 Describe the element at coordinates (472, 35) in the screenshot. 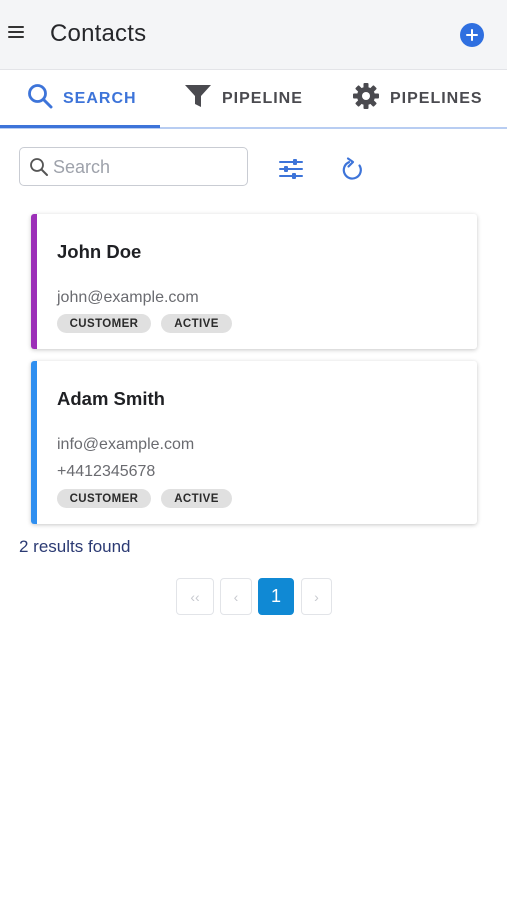

I see `add-contact-button` at that location.